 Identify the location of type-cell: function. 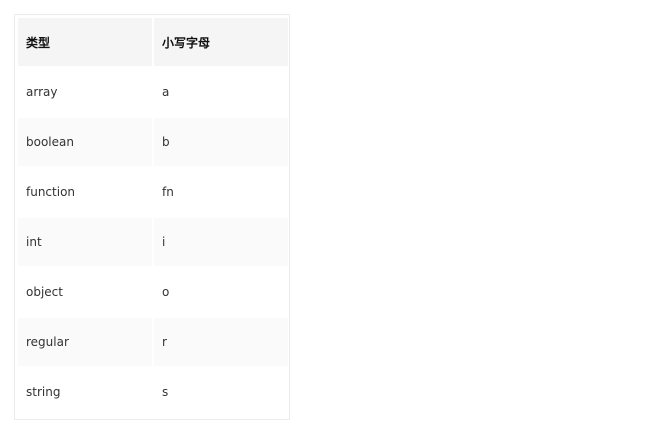
(85, 192).